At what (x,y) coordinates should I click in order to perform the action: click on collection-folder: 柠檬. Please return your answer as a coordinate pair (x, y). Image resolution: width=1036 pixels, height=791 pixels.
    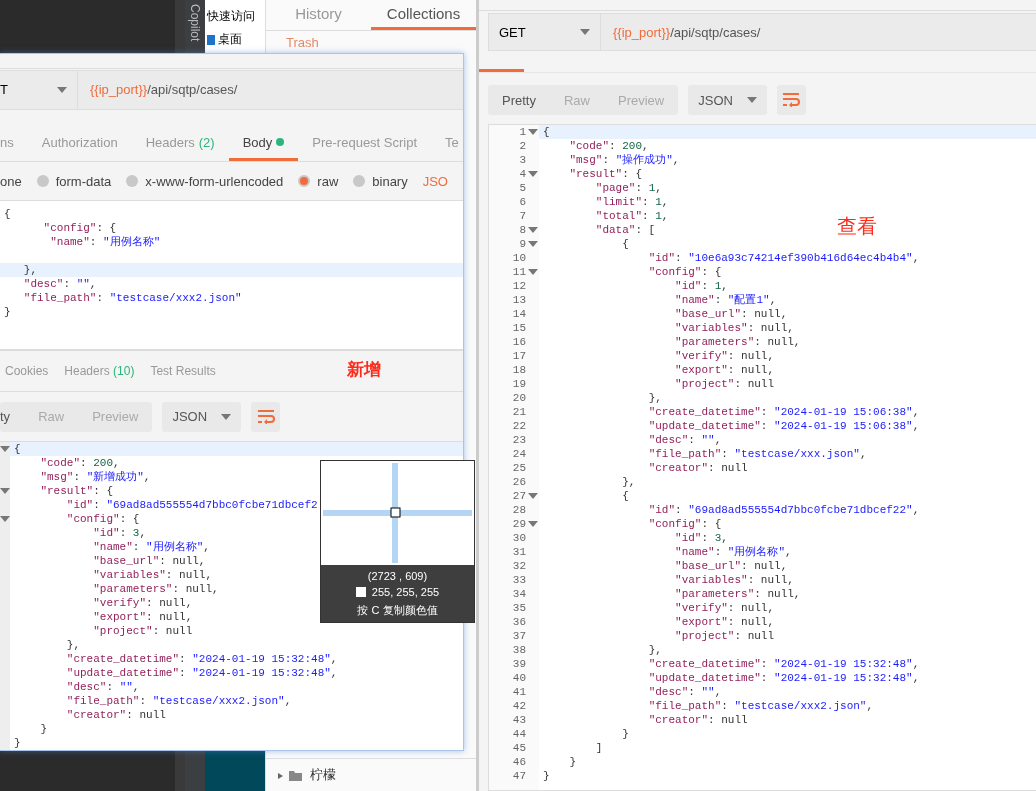
    Looking at the image, I should click on (323, 775).